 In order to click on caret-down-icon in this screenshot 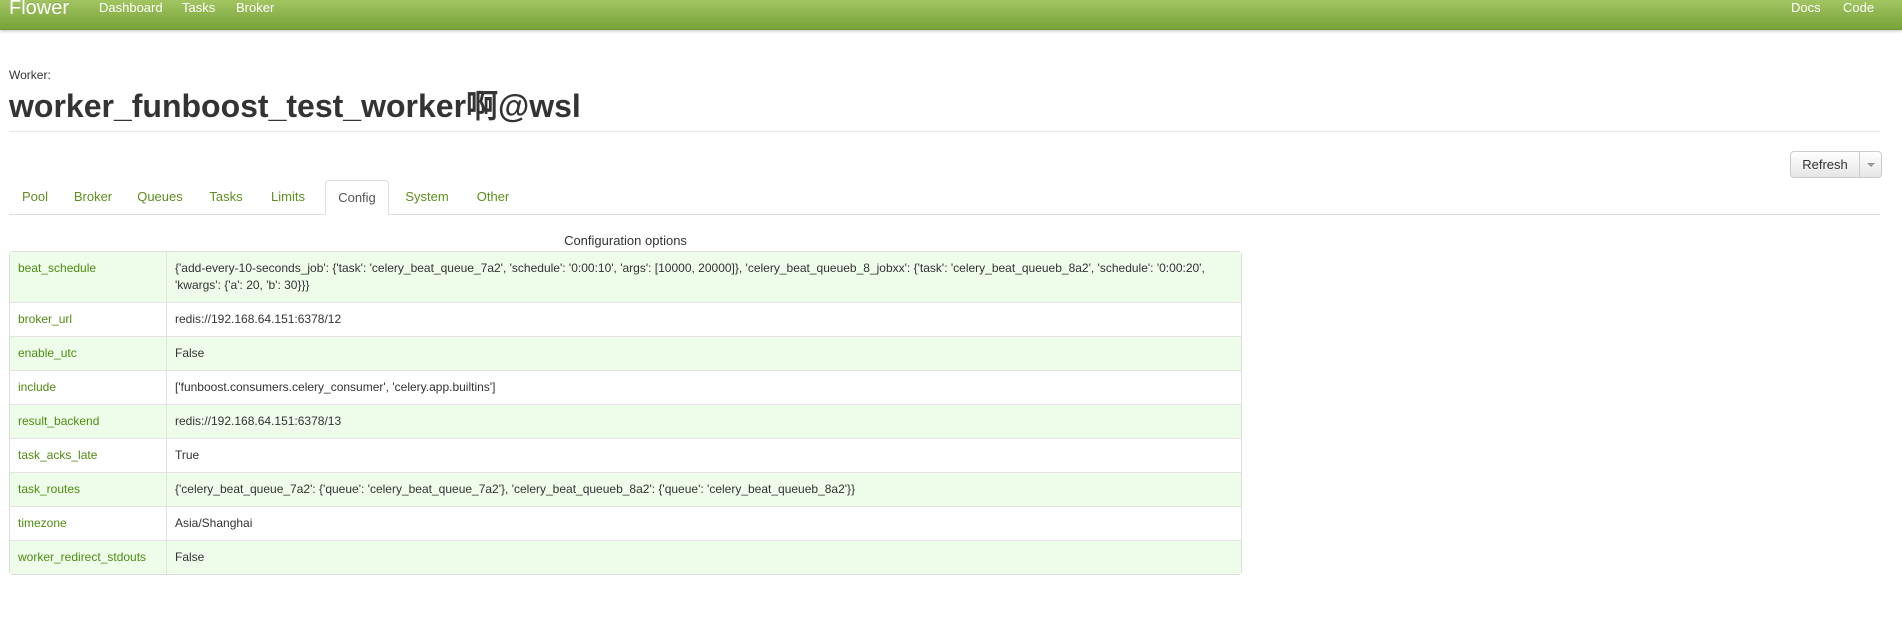, I will do `click(1870, 164)`.